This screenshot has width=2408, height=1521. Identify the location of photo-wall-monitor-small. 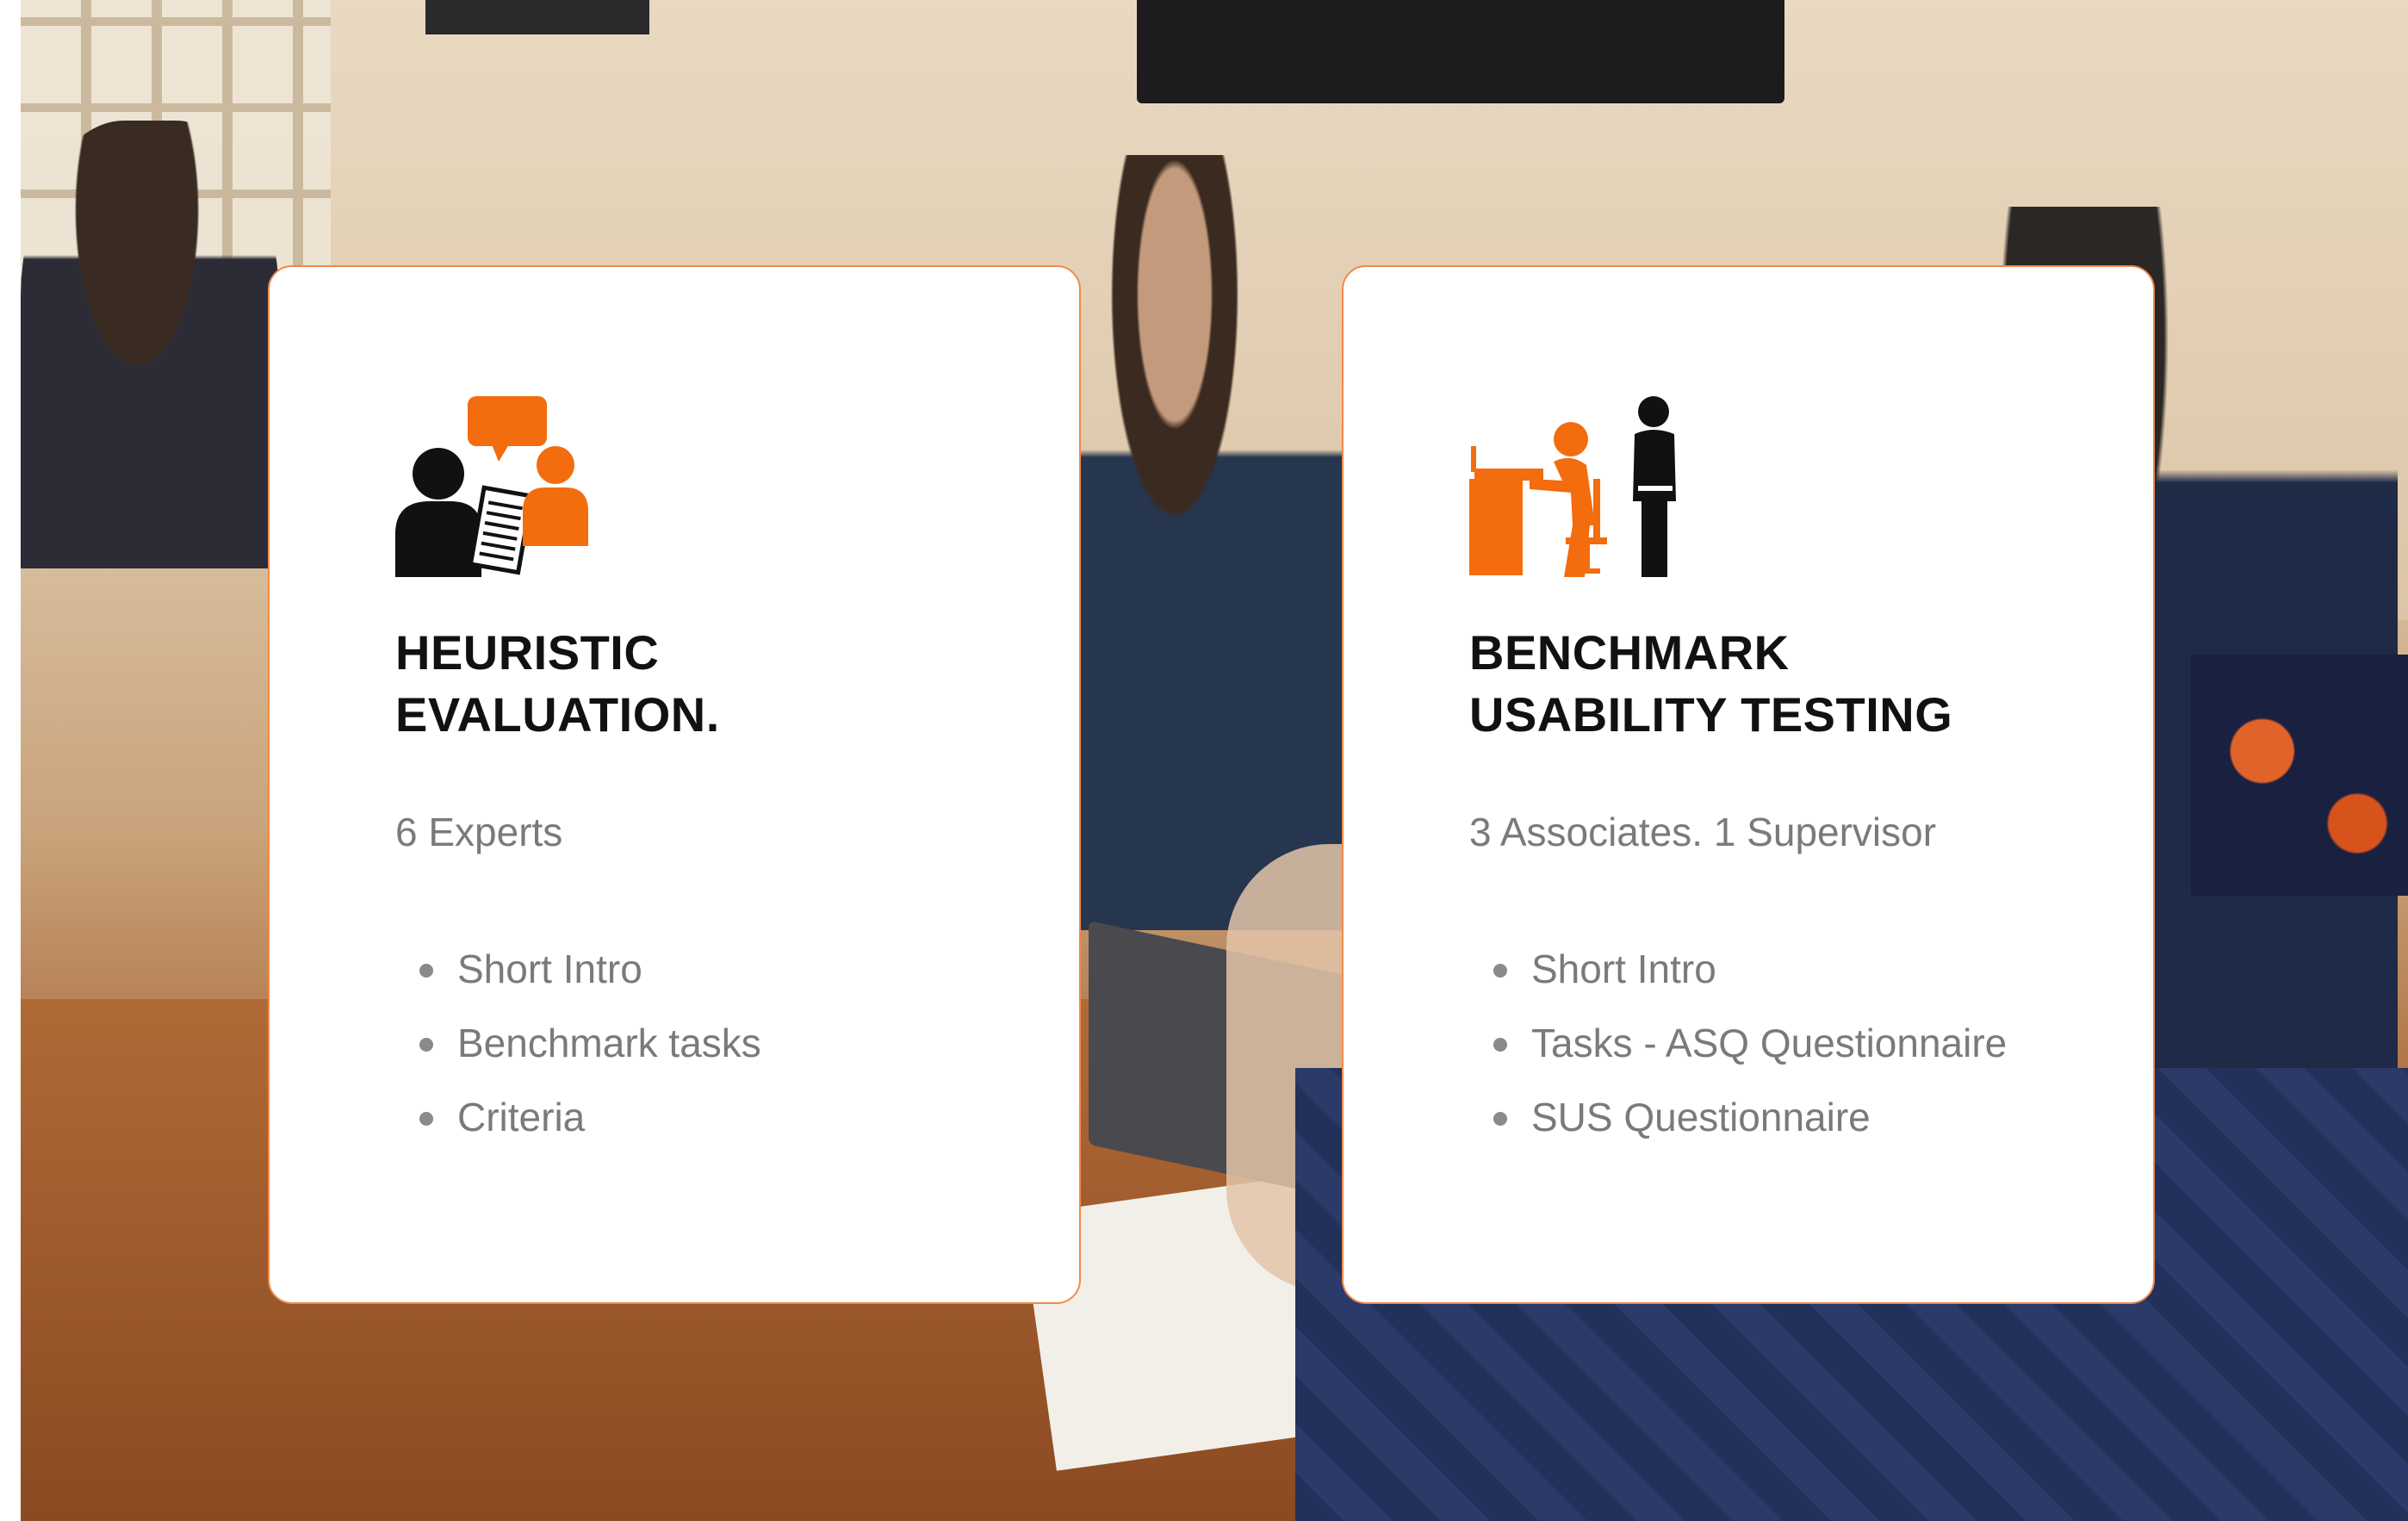
(537, 17).